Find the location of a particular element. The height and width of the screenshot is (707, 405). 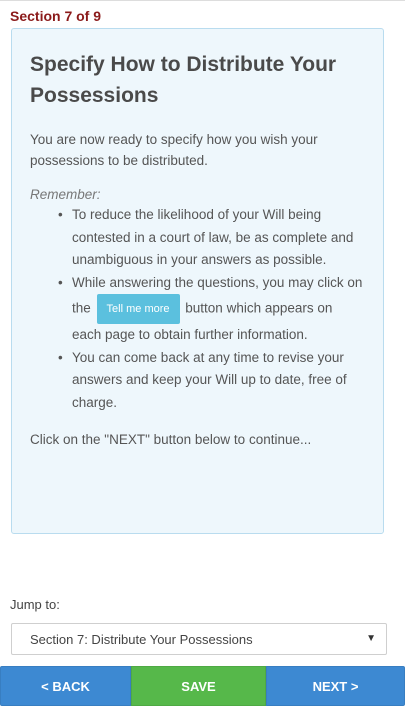

jump-selected-value: Section 7: Distribute Your Possessions is located at coordinates (141, 639).